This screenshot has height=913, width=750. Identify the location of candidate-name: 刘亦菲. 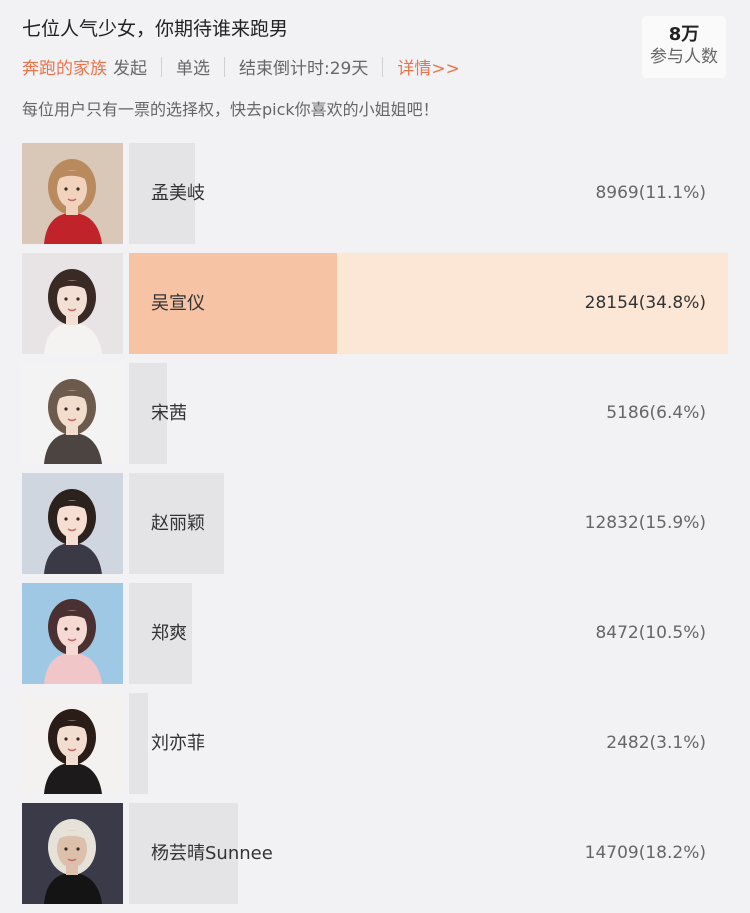
(178, 743).